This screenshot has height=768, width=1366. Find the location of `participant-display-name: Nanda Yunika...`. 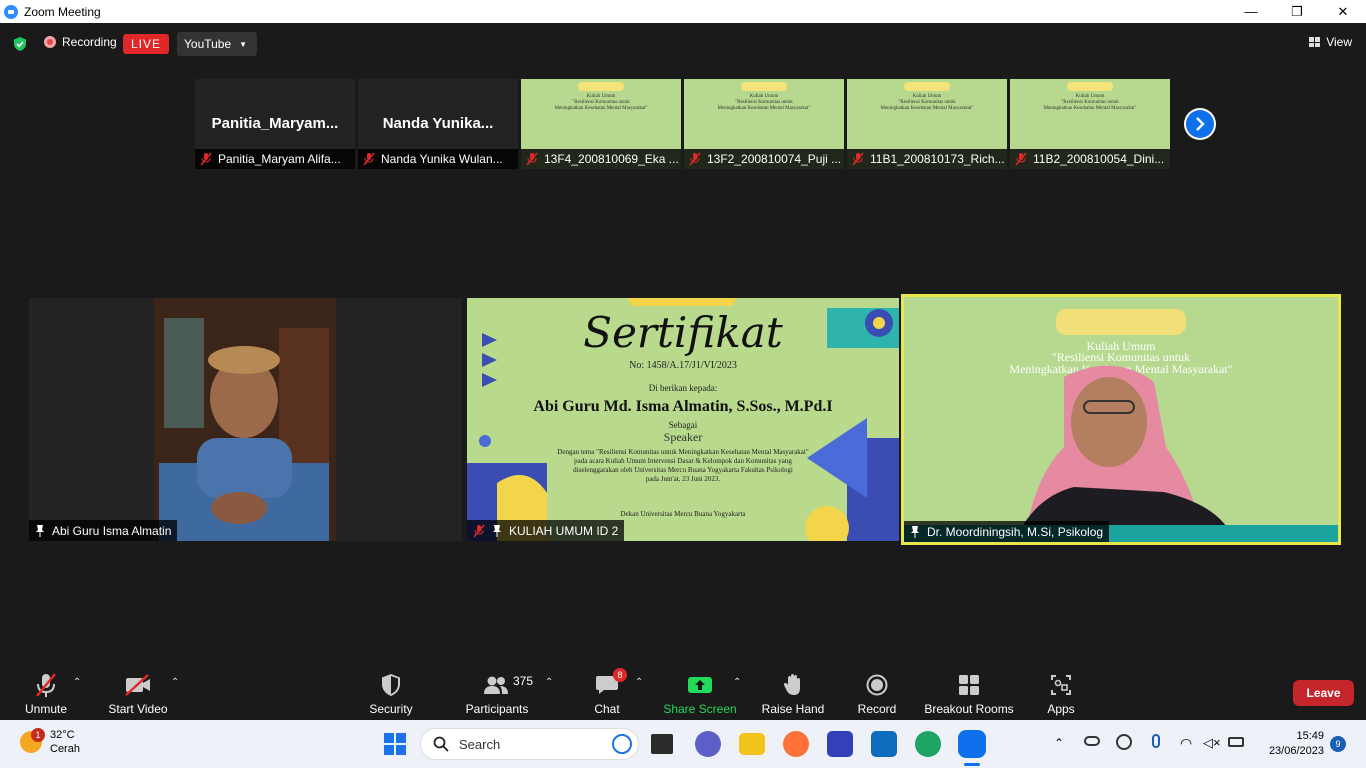

participant-display-name: Nanda Yunika... is located at coordinates (438, 123).